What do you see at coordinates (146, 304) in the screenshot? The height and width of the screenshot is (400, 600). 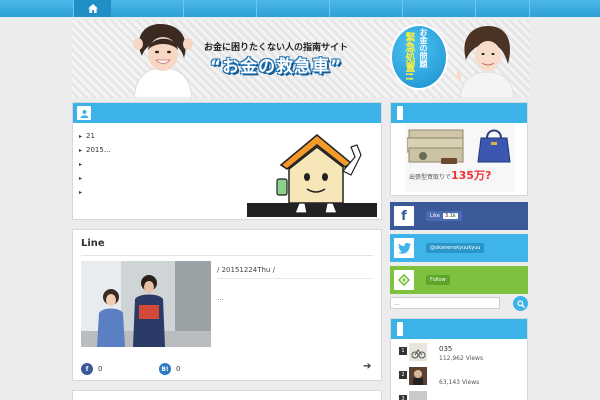 I see `post-thumbnail` at bounding box center [146, 304].